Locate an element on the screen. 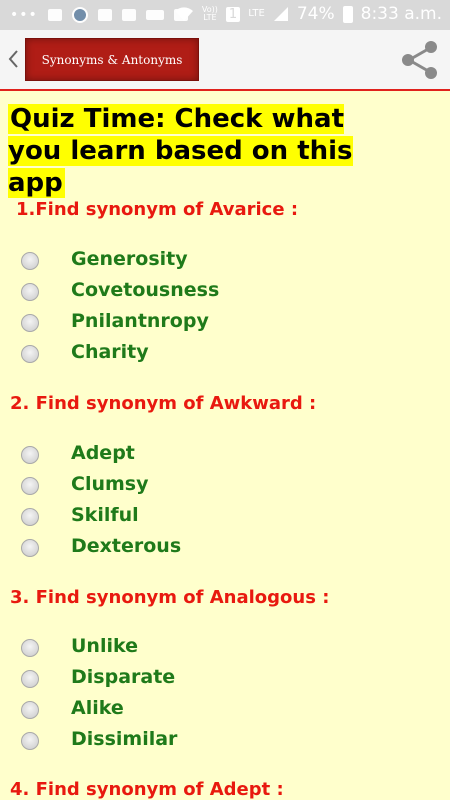  battery-percent: 74% is located at coordinates (315, 14).